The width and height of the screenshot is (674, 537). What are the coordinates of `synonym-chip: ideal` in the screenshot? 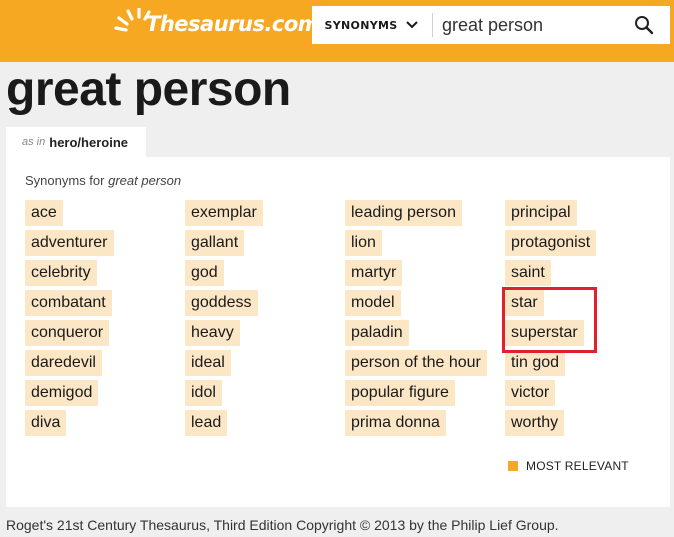 It's located at (208, 363).